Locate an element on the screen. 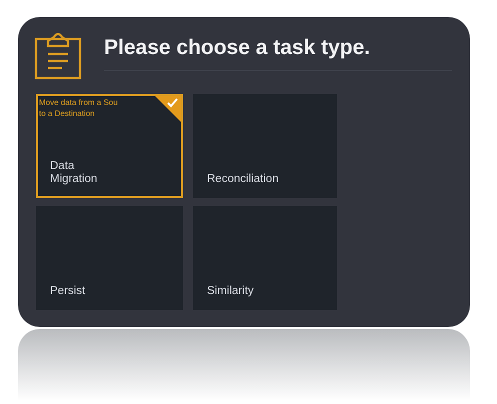 The width and height of the screenshot is (497, 404). clipboard-icon is located at coordinates (58, 55).